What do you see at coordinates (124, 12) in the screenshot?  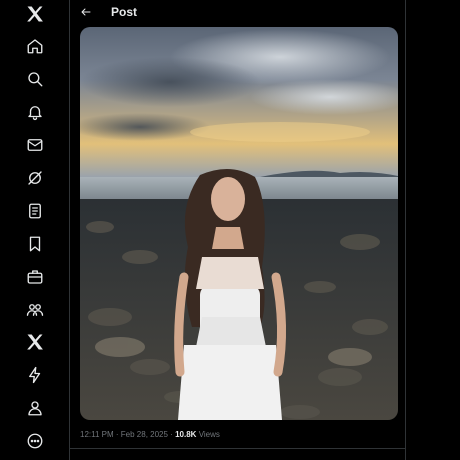 I see `page-title: Post` at bounding box center [124, 12].